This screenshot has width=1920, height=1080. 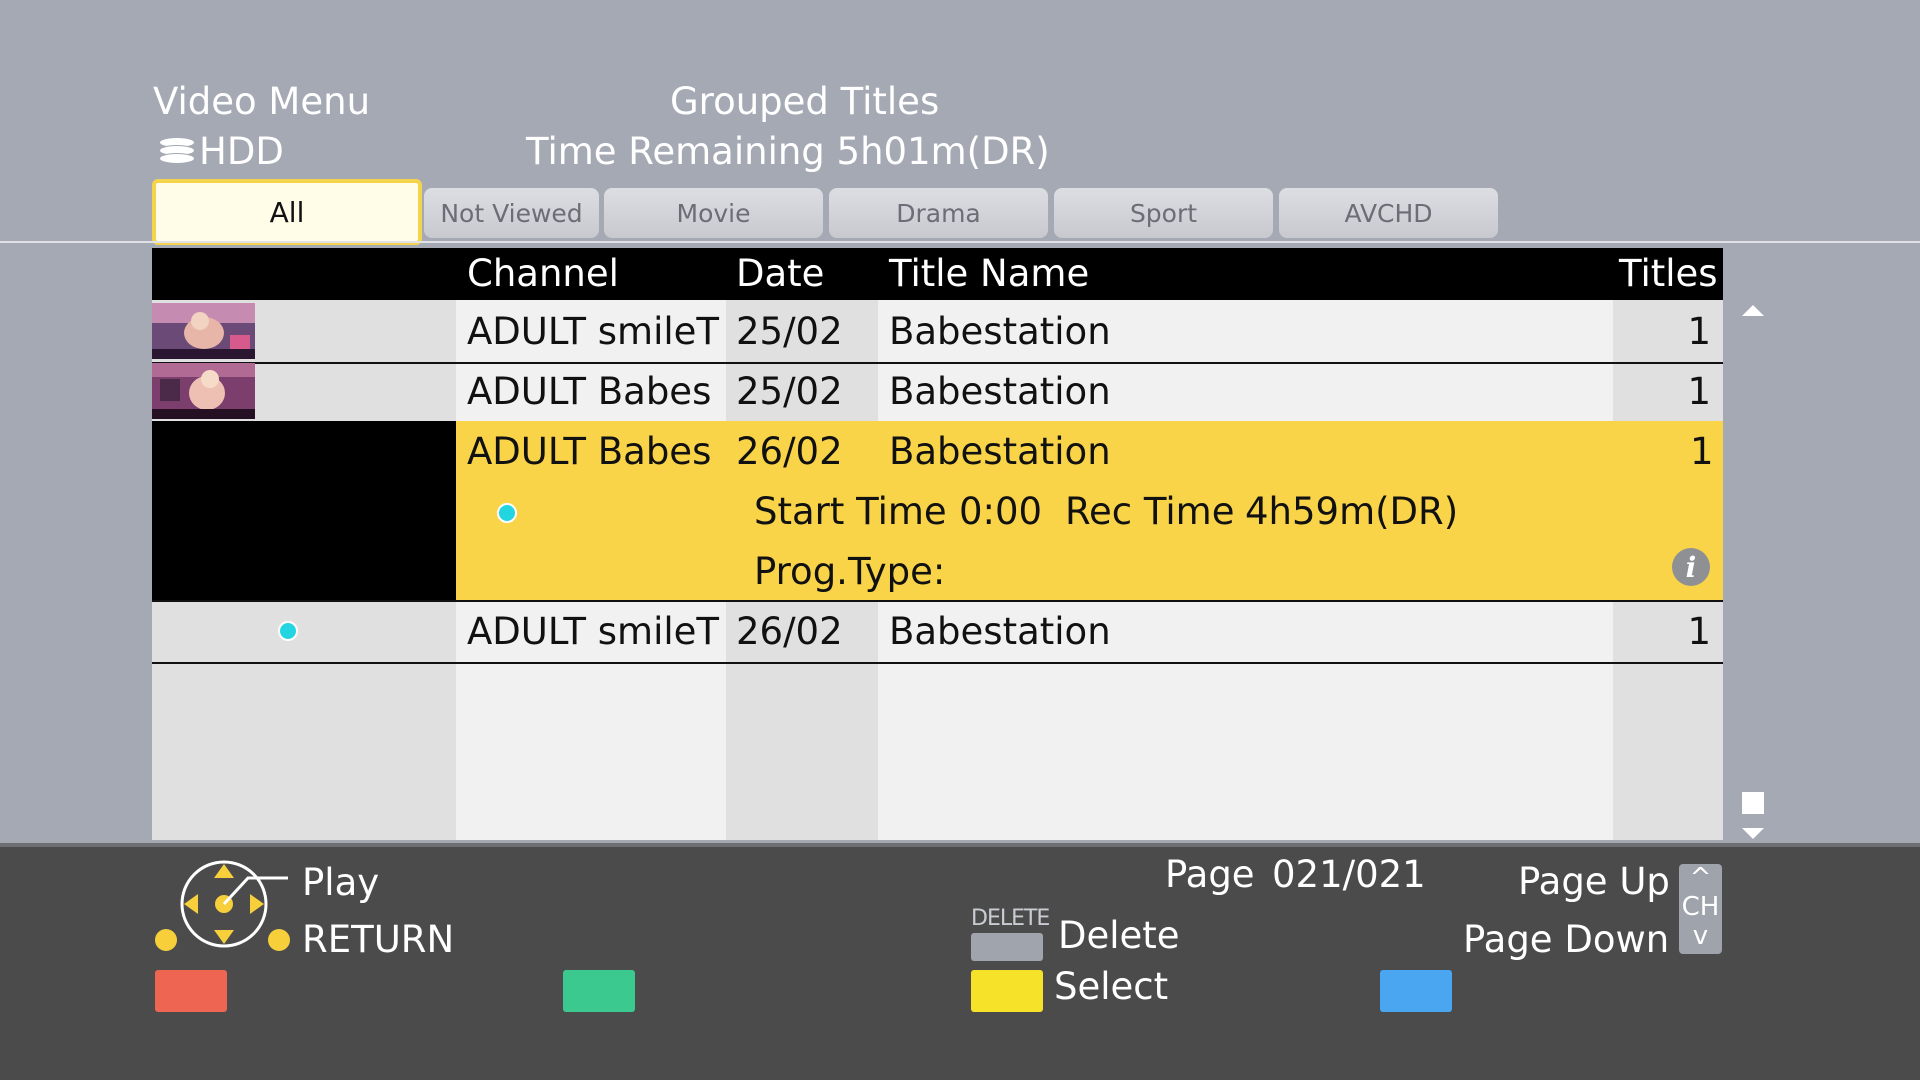 What do you see at coordinates (1007, 947) in the screenshot?
I see `delete-key-button` at bounding box center [1007, 947].